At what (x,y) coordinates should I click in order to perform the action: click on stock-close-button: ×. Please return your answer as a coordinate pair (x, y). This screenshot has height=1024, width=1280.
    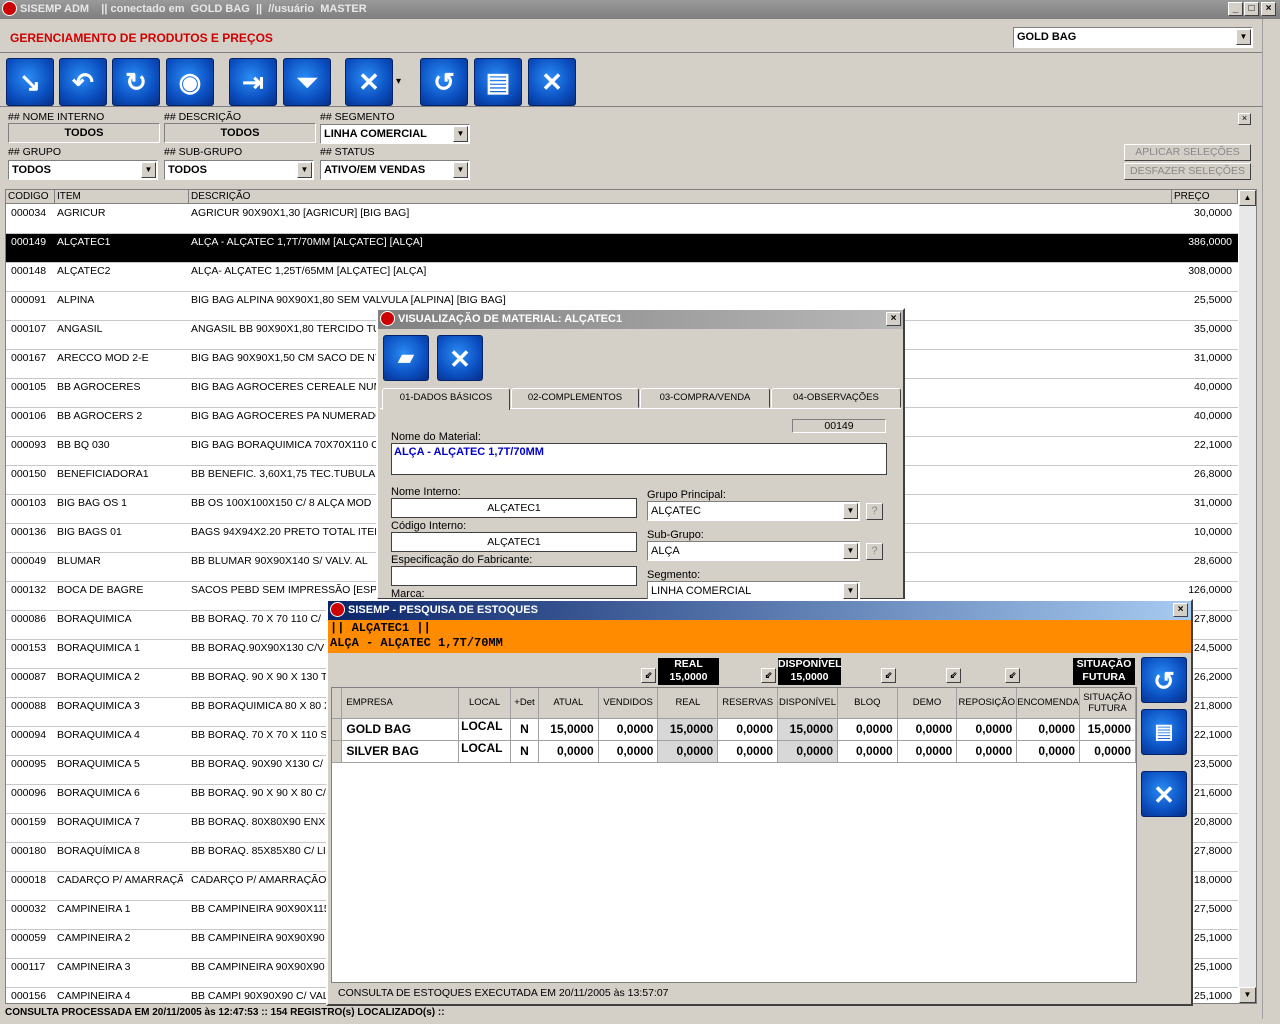
    Looking at the image, I should click on (1180, 610).